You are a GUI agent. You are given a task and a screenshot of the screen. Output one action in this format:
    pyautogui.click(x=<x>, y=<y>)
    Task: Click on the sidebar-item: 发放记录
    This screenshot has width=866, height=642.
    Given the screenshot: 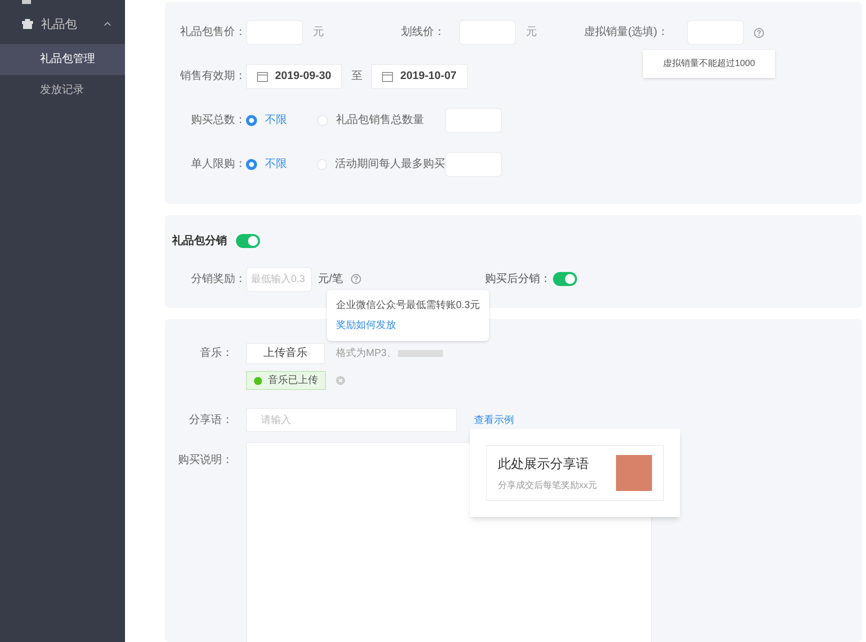 What is the action you would take?
    pyautogui.click(x=62, y=90)
    